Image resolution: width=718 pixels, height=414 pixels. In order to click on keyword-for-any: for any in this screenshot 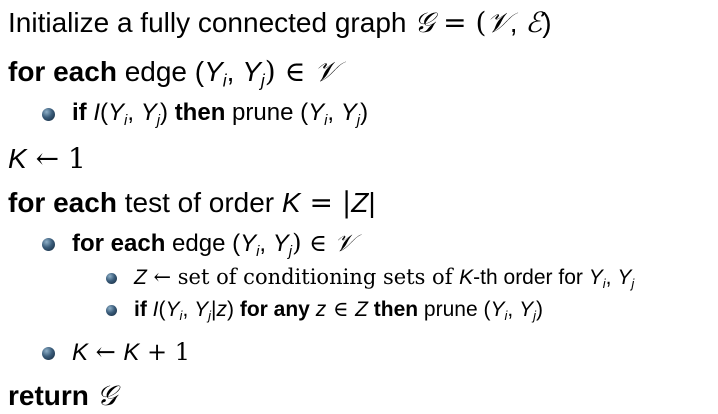, I will do `click(274, 309)`.